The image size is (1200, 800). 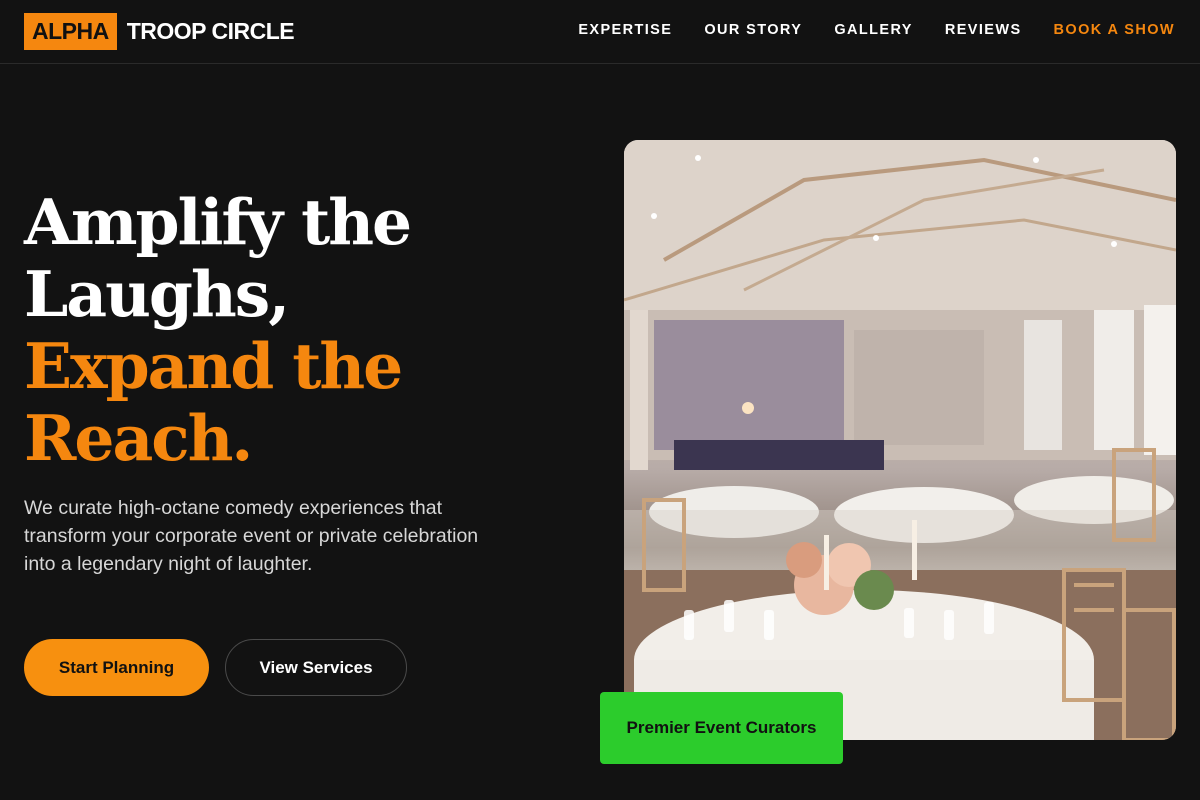 I want to click on nav-link-expertise: EXPERTISE, so click(x=625, y=30).